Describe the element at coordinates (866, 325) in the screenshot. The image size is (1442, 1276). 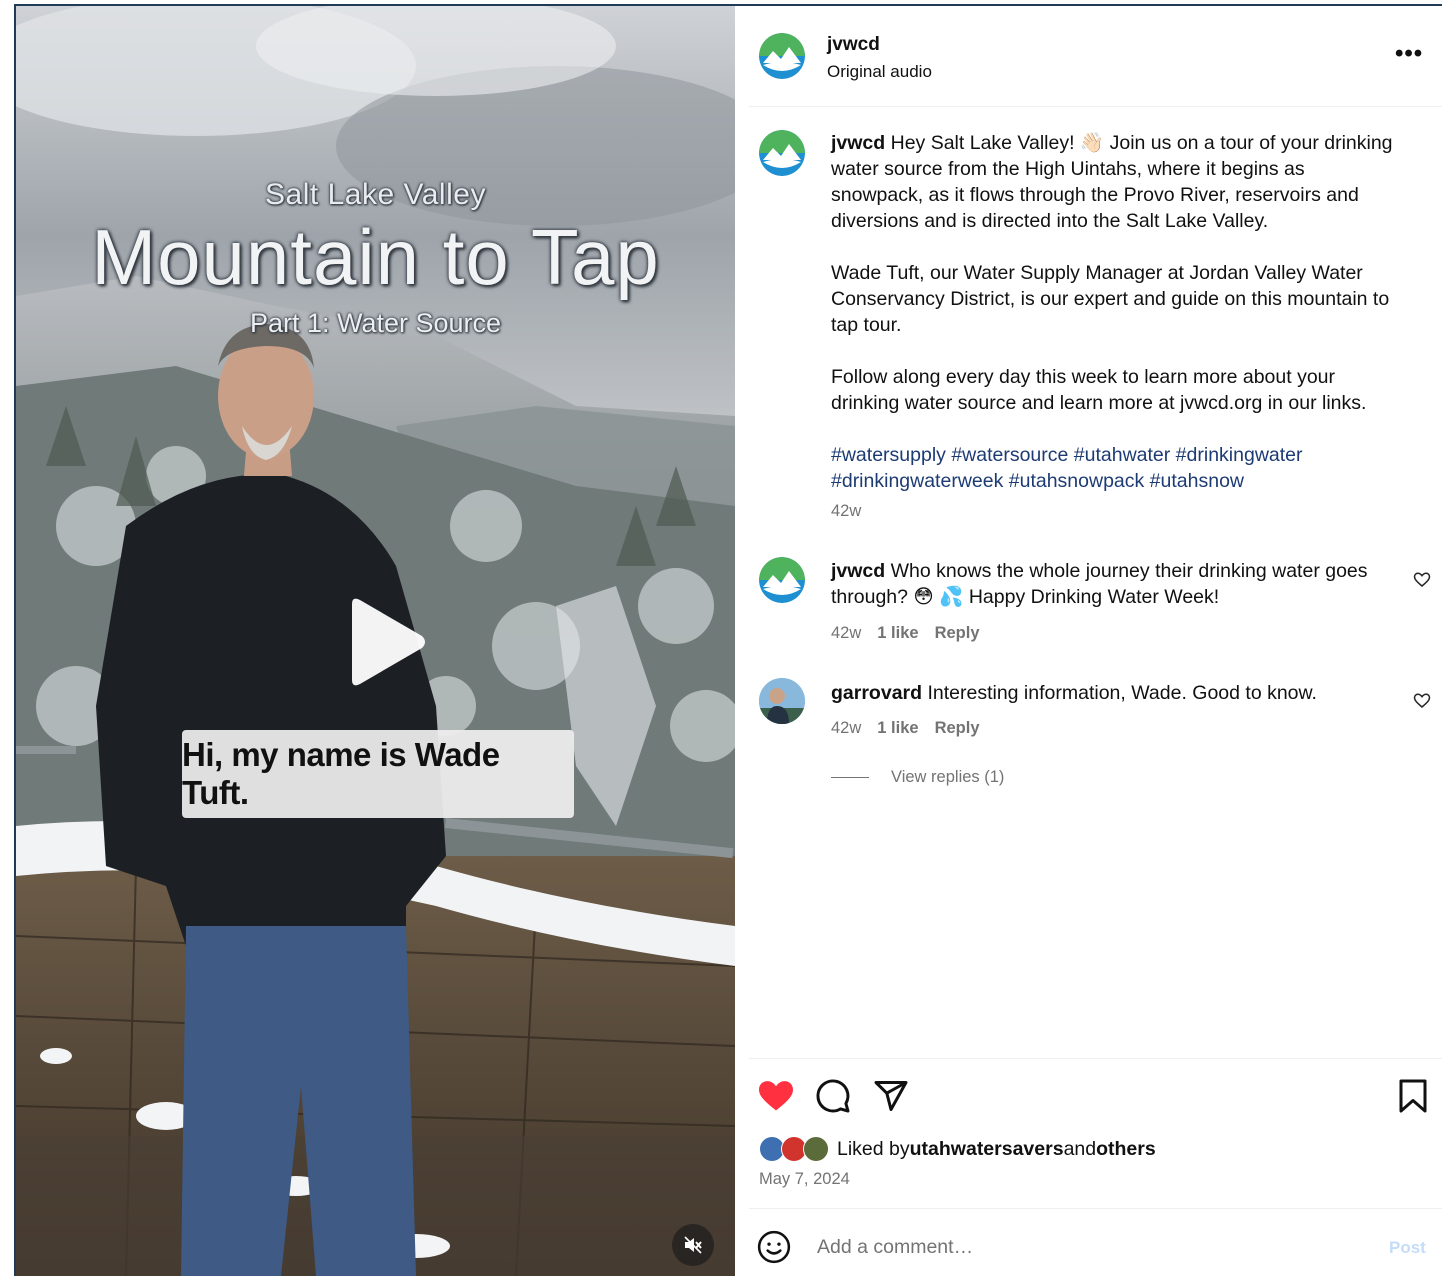
I see `caption-line: tap tour.` at that location.